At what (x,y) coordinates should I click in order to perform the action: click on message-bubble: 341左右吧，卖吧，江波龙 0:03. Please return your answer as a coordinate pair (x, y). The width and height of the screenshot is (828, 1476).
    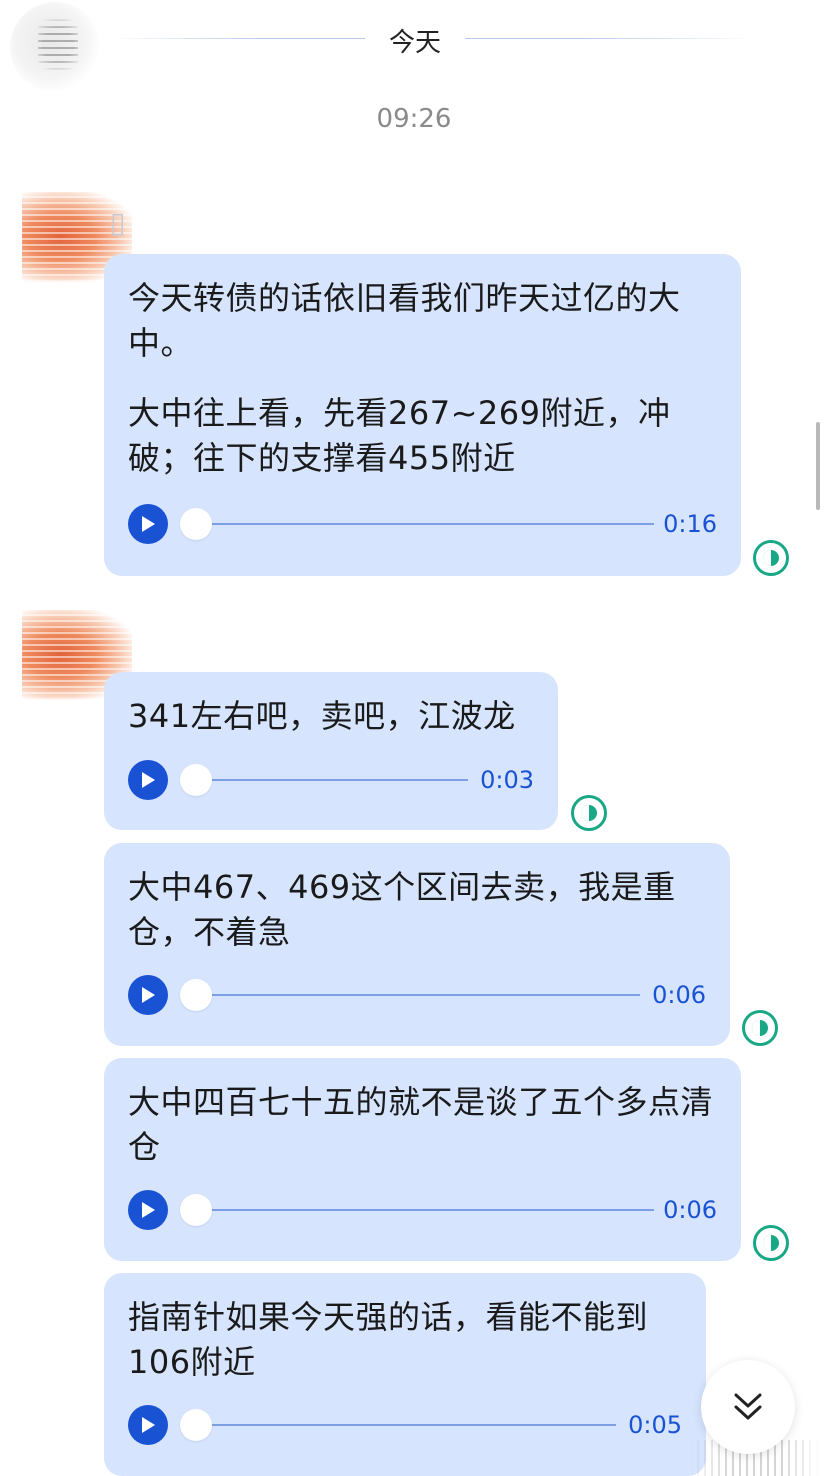
    Looking at the image, I should click on (331, 751).